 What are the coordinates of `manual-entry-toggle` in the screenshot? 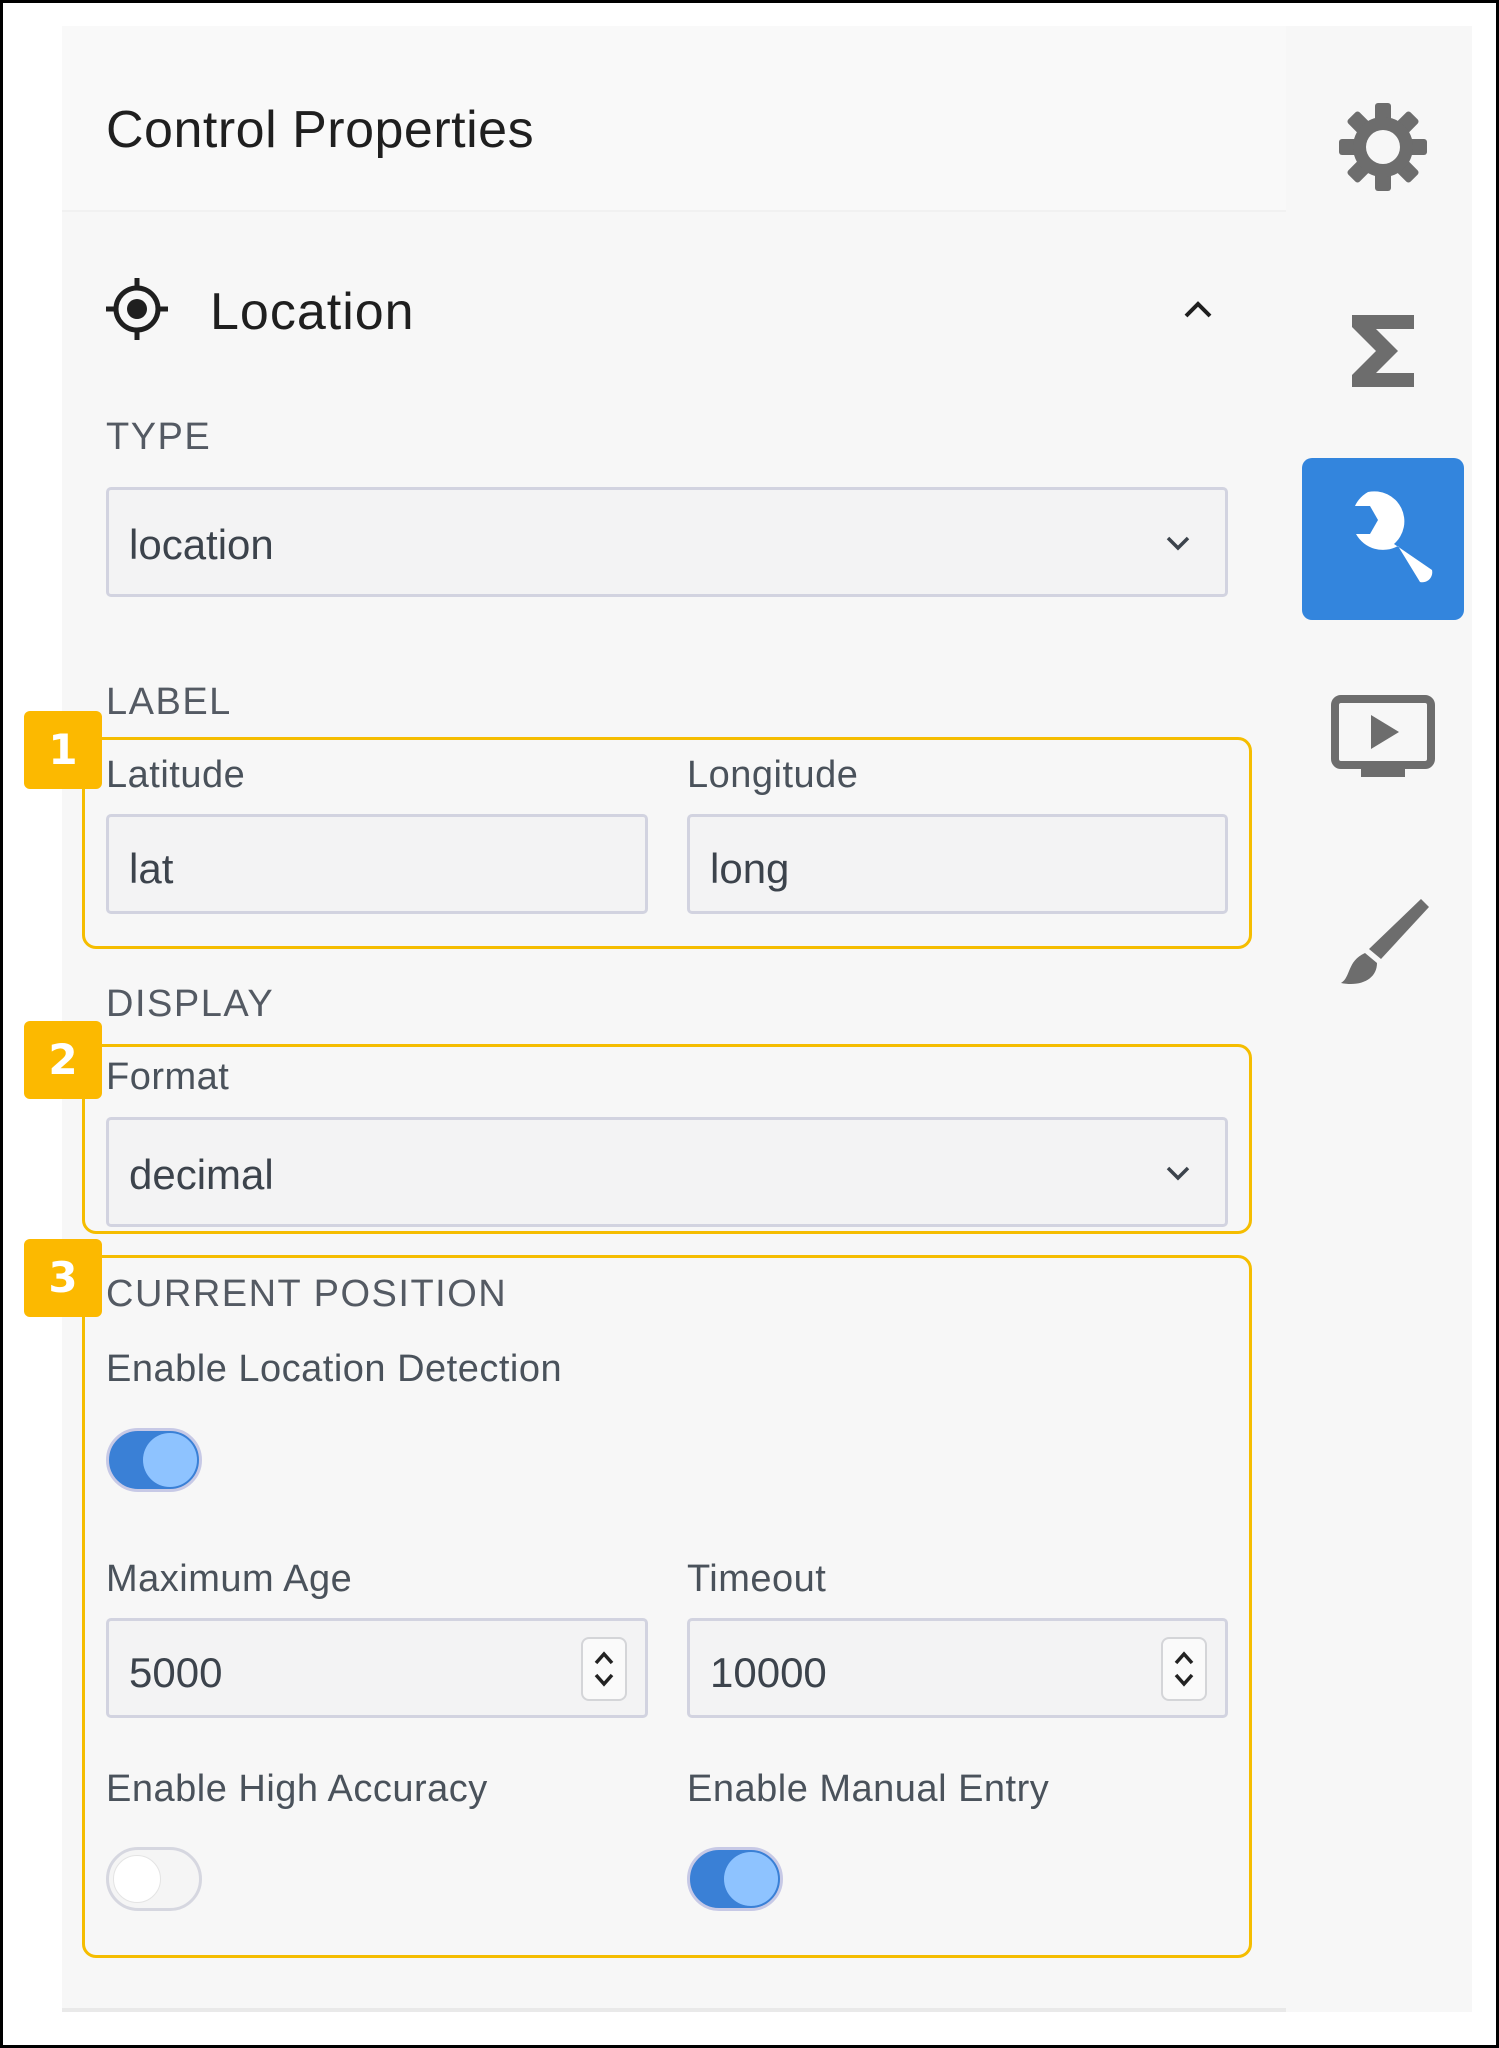 It's located at (735, 1879).